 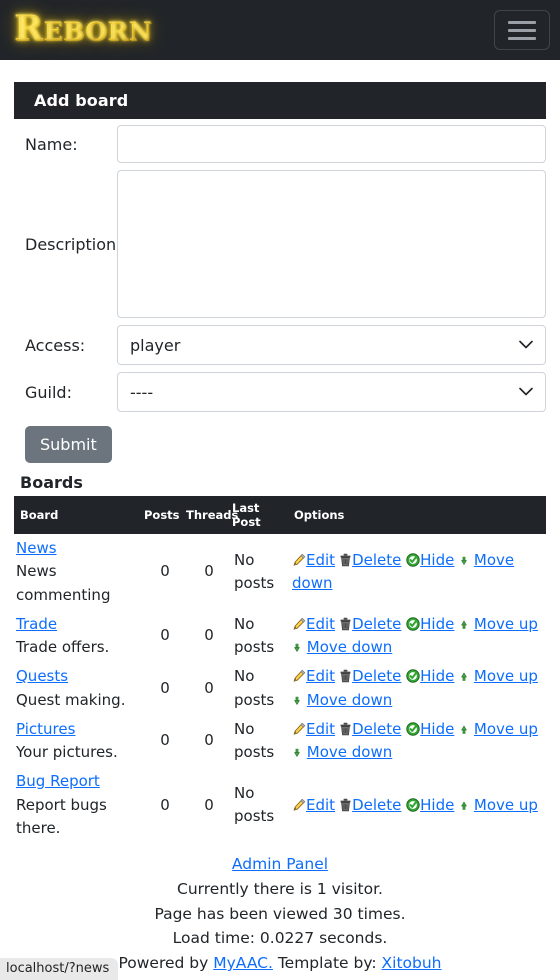 What do you see at coordinates (61, 816) in the screenshot?
I see `board-description: Report bugs there.` at bounding box center [61, 816].